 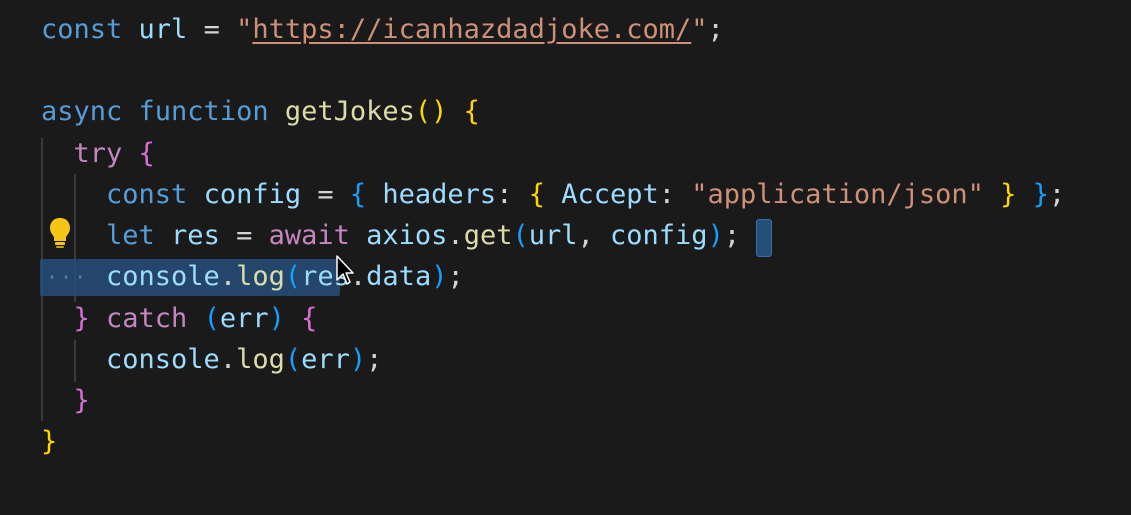 What do you see at coordinates (764, 238) in the screenshot?
I see `cursor-highlight` at bounding box center [764, 238].